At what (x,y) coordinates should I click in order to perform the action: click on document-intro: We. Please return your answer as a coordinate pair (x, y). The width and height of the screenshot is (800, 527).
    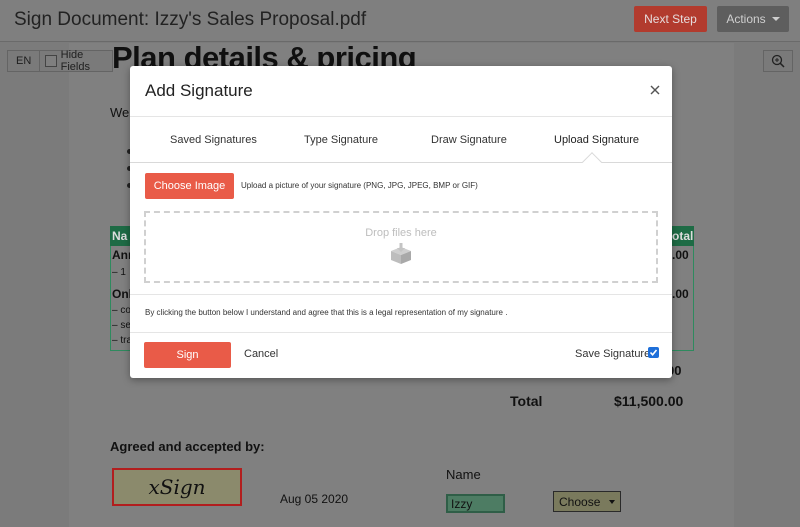
    Looking at the image, I should click on (120, 112).